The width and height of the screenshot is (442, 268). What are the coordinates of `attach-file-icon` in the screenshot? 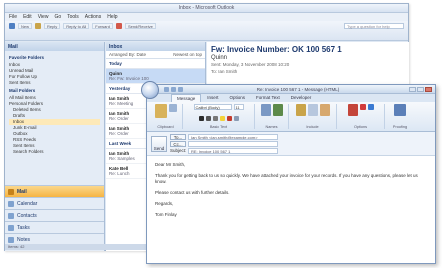 It's located at (300, 110).